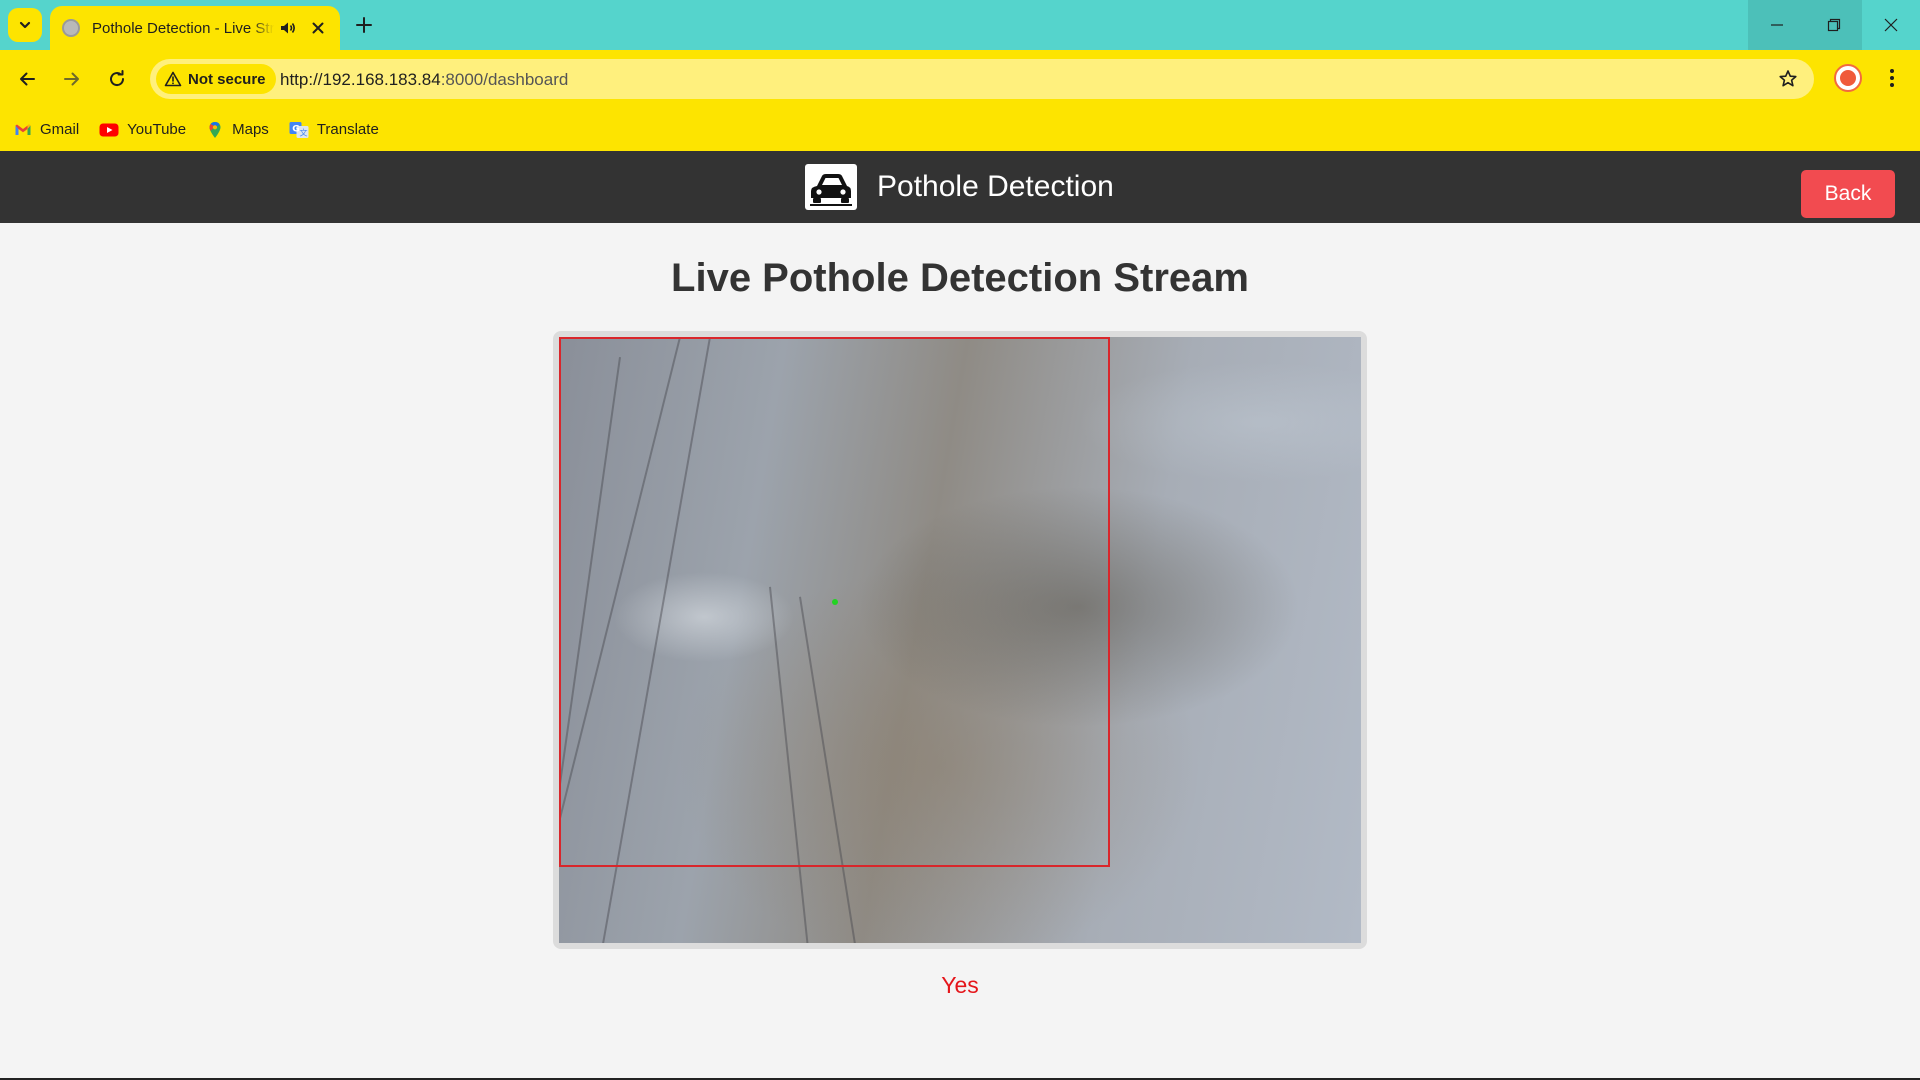 Image resolution: width=1920 pixels, height=1080 pixels. What do you see at coordinates (183, 28) in the screenshot?
I see `tab-title: Pothole Detection - Live Stream` at bounding box center [183, 28].